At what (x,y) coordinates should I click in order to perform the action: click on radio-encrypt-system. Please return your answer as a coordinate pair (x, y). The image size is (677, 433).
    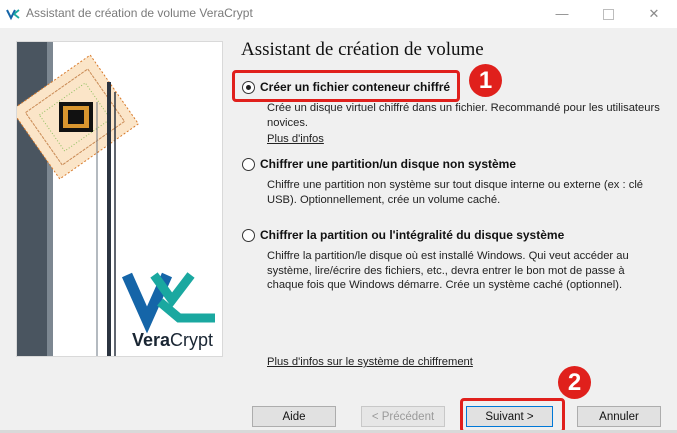
    Looking at the image, I should click on (248, 235).